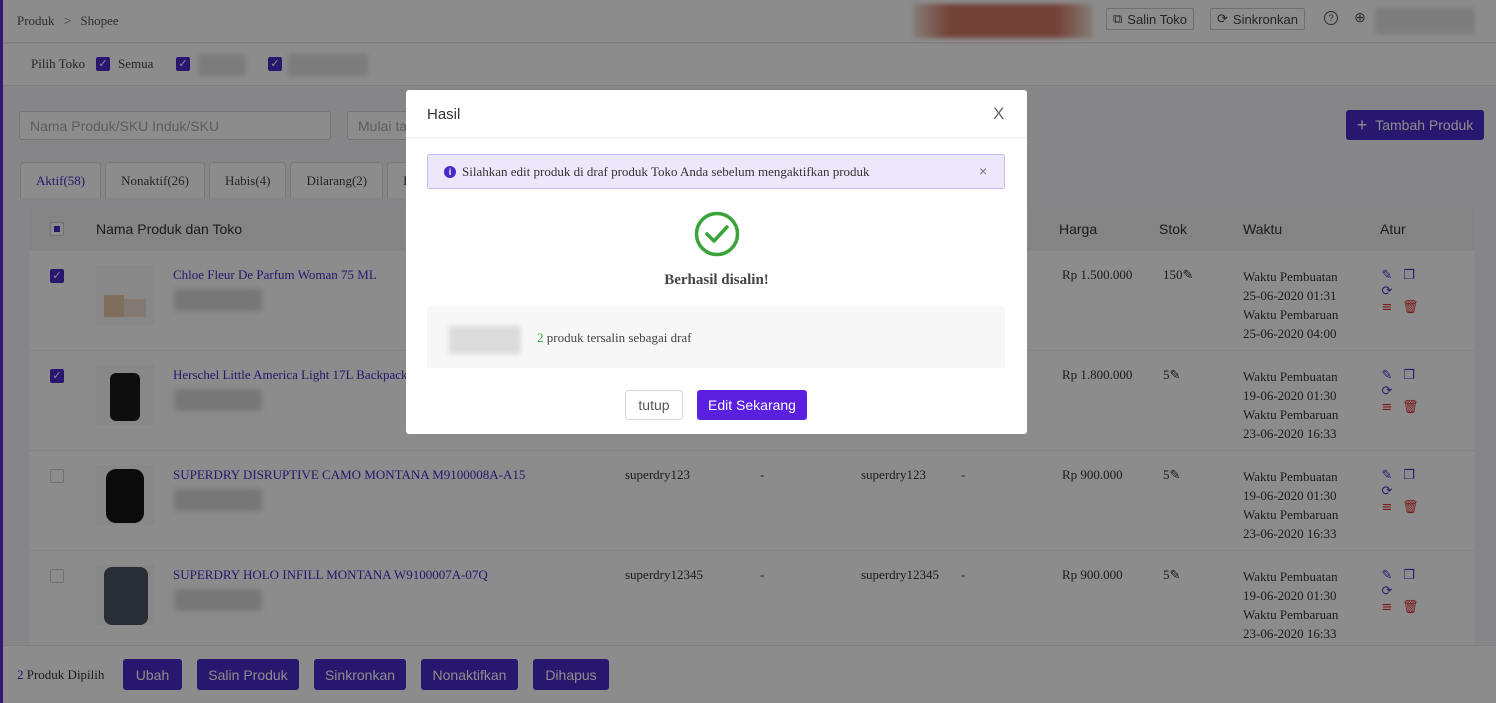  What do you see at coordinates (716, 280) in the screenshot?
I see `success-message: Berhasil disalin!` at bounding box center [716, 280].